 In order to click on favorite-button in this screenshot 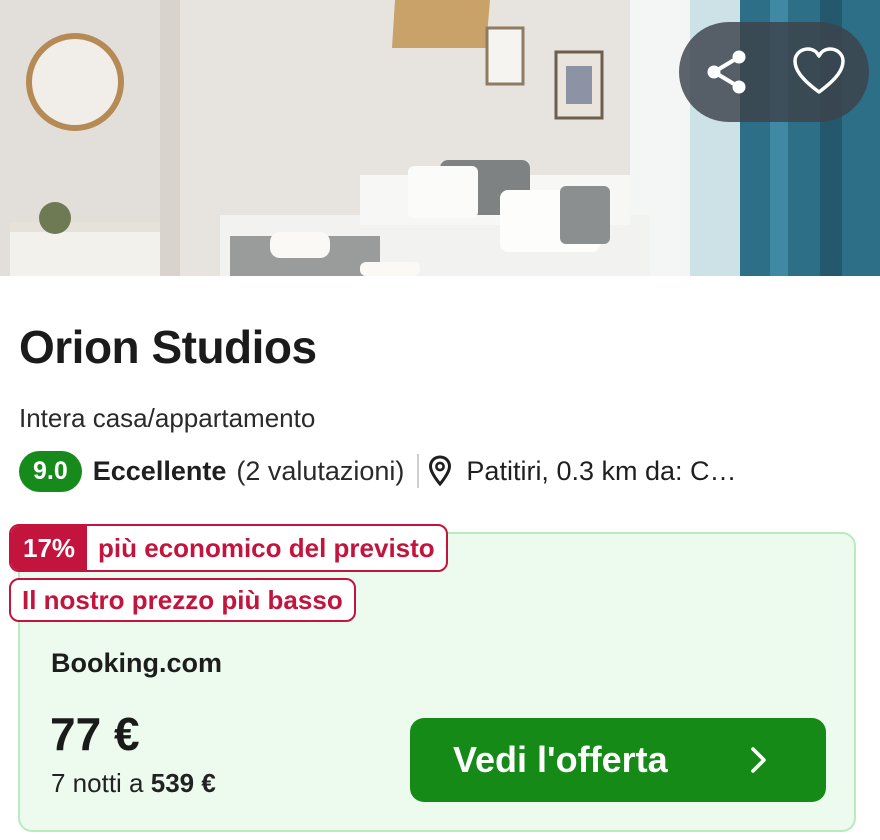, I will do `click(819, 72)`.